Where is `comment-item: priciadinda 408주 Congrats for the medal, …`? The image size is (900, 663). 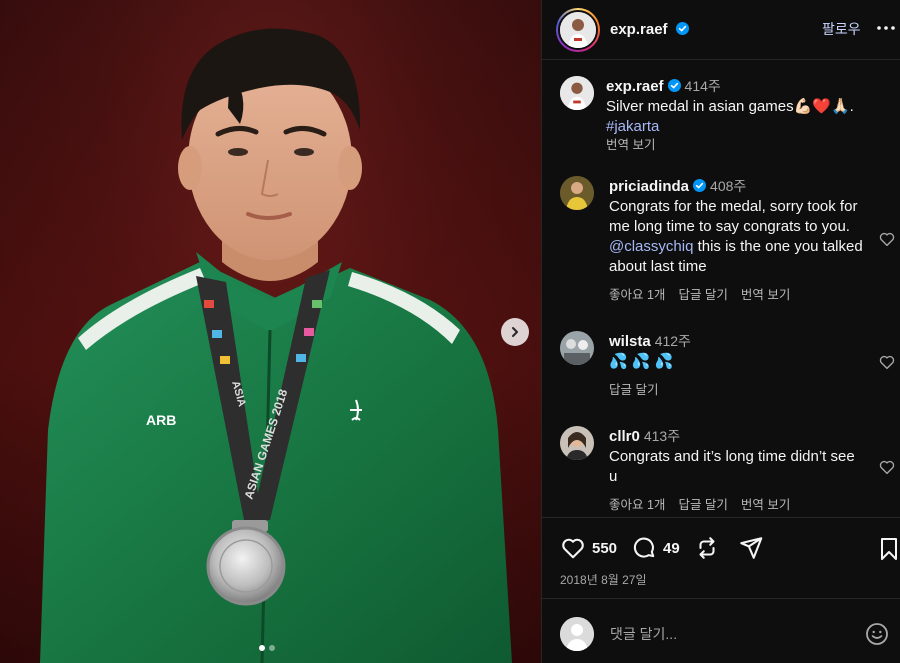
comment-item: priciadinda 408주 Congrats for the medal, … is located at coordinates (727, 246).